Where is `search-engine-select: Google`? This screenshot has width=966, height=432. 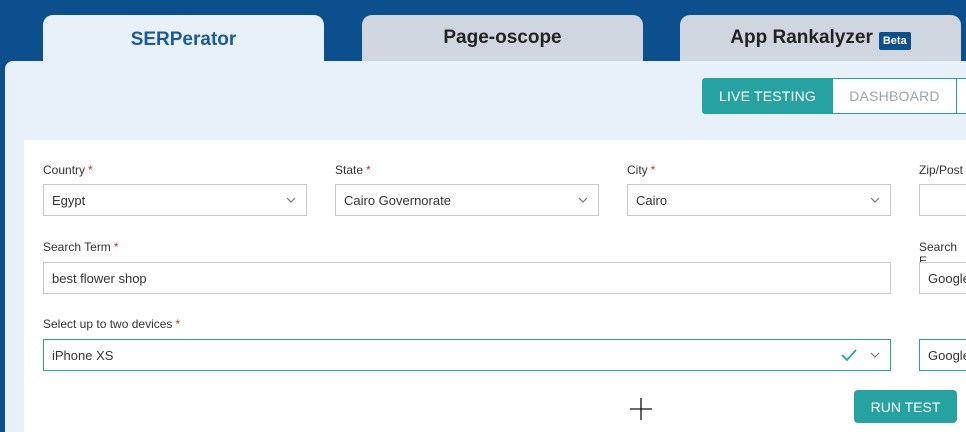
search-engine-select: Google is located at coordinates (942, 278).